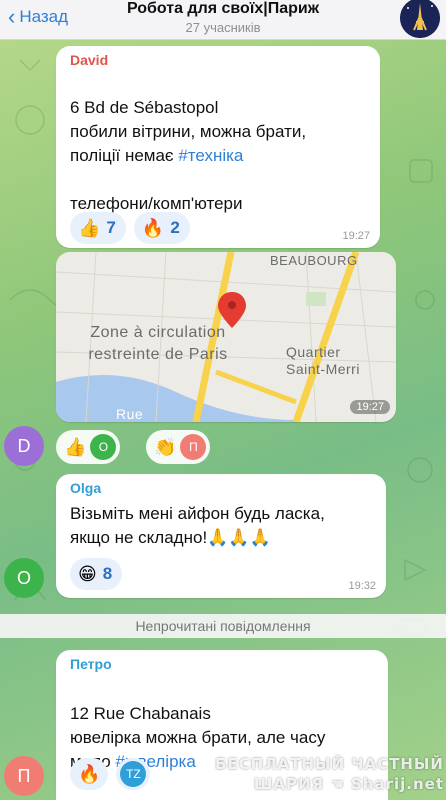  What do you see at coordinates (110, 774) in the screenshot?
I see `reactions-row: 🔥 TZ` at bounding box center [110, 774].